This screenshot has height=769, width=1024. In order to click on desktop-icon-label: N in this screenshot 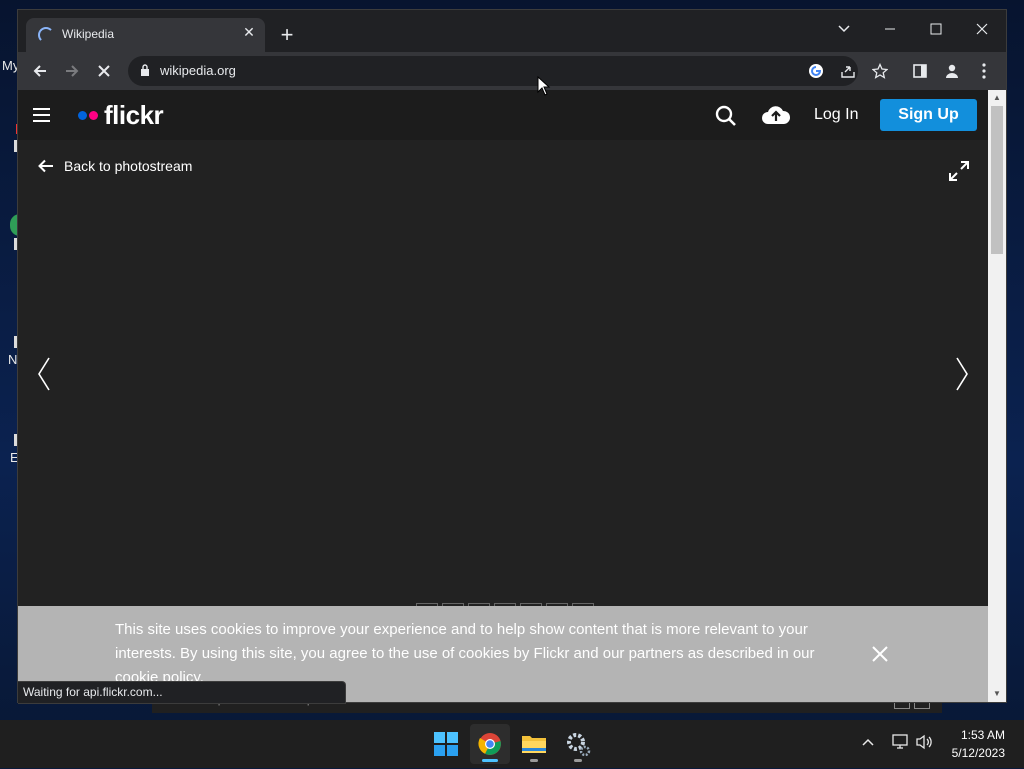, I will do `click(12, 359)`.